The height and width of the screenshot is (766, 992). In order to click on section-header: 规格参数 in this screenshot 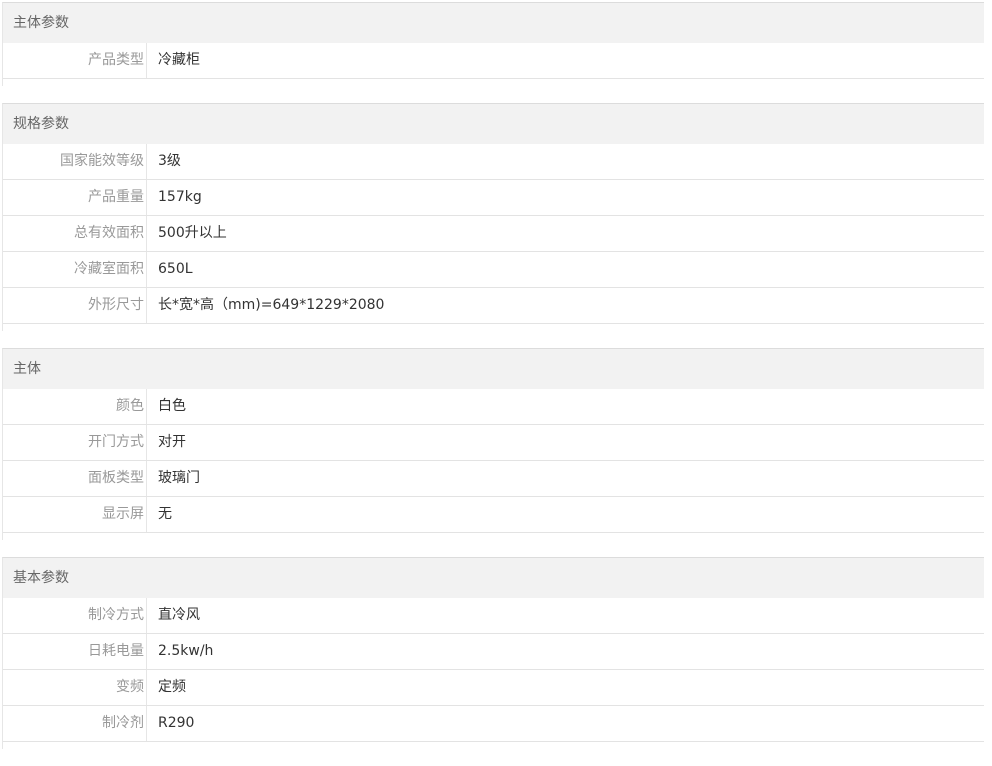, I will do `click(493, 124)`.